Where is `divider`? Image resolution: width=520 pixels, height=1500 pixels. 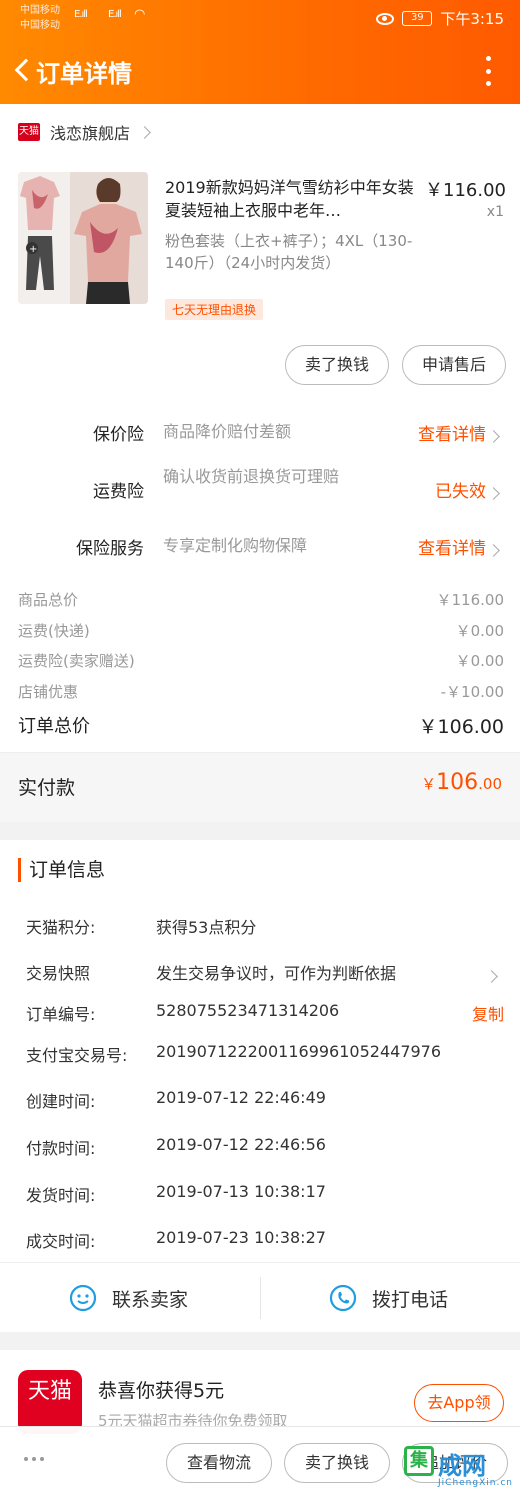
divider is located at coordinates (260, 1298).